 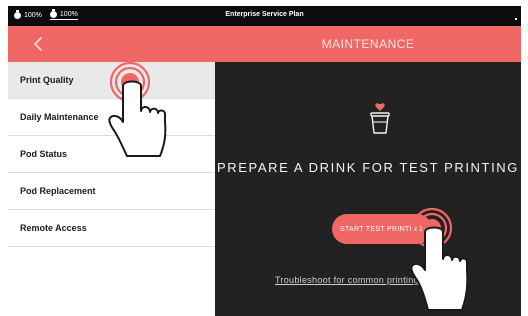 What do you see at coordinates (111, 191) in the screenshot?
I see `sidebar-item-pod-replacement: Pod Replacement` at bounding box center [111, 191].